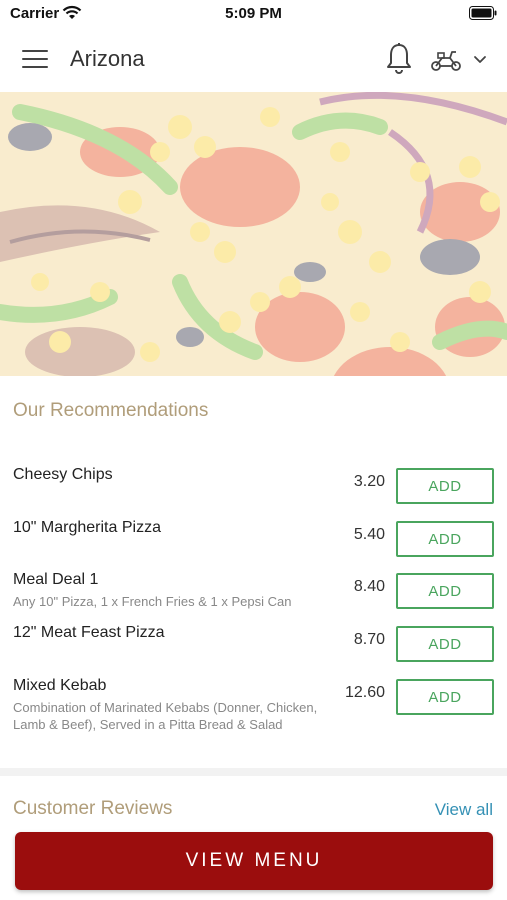 Image resolution: width=507 pixels, height=900 pixels. What do you see at coordinates (464, 810) in the screenshot?
I see `view-all-link: View all` at bounding box center [464, 810].